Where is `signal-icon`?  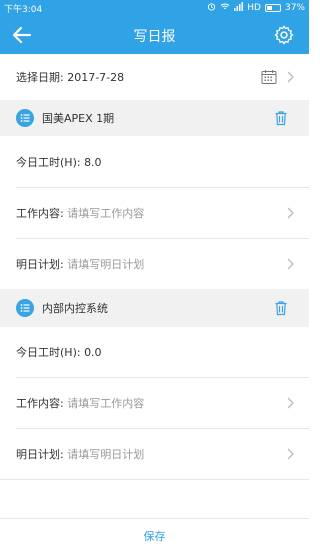
signal-icon is located at coordinates (239, 8).